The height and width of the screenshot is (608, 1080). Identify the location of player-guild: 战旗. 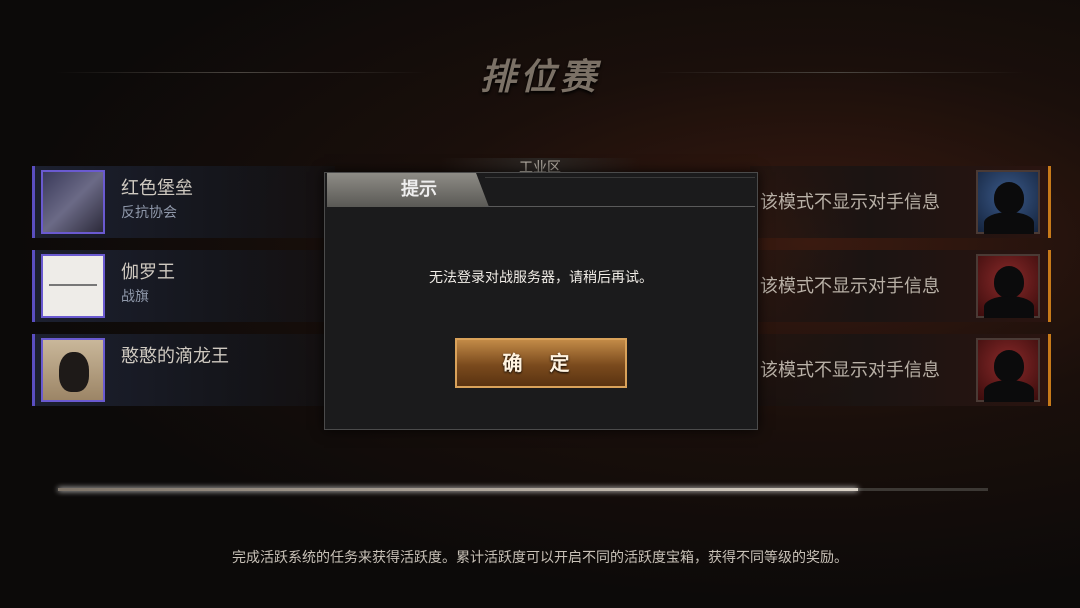
(135, 297).